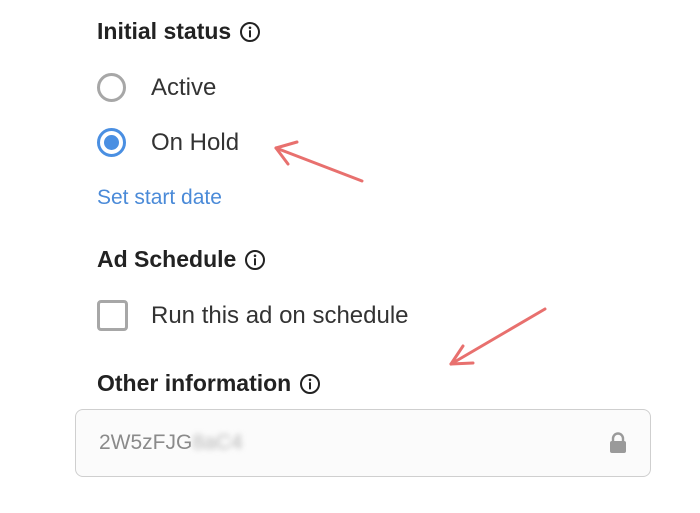  I want to click on radio-active, so click(111, 87).